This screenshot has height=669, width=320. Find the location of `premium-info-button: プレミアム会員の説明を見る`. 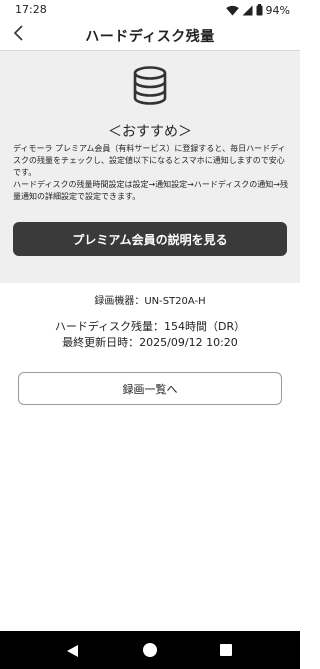

premium-info-button: プレミアム会員の説明を見る is located at coordinates (150, 239).